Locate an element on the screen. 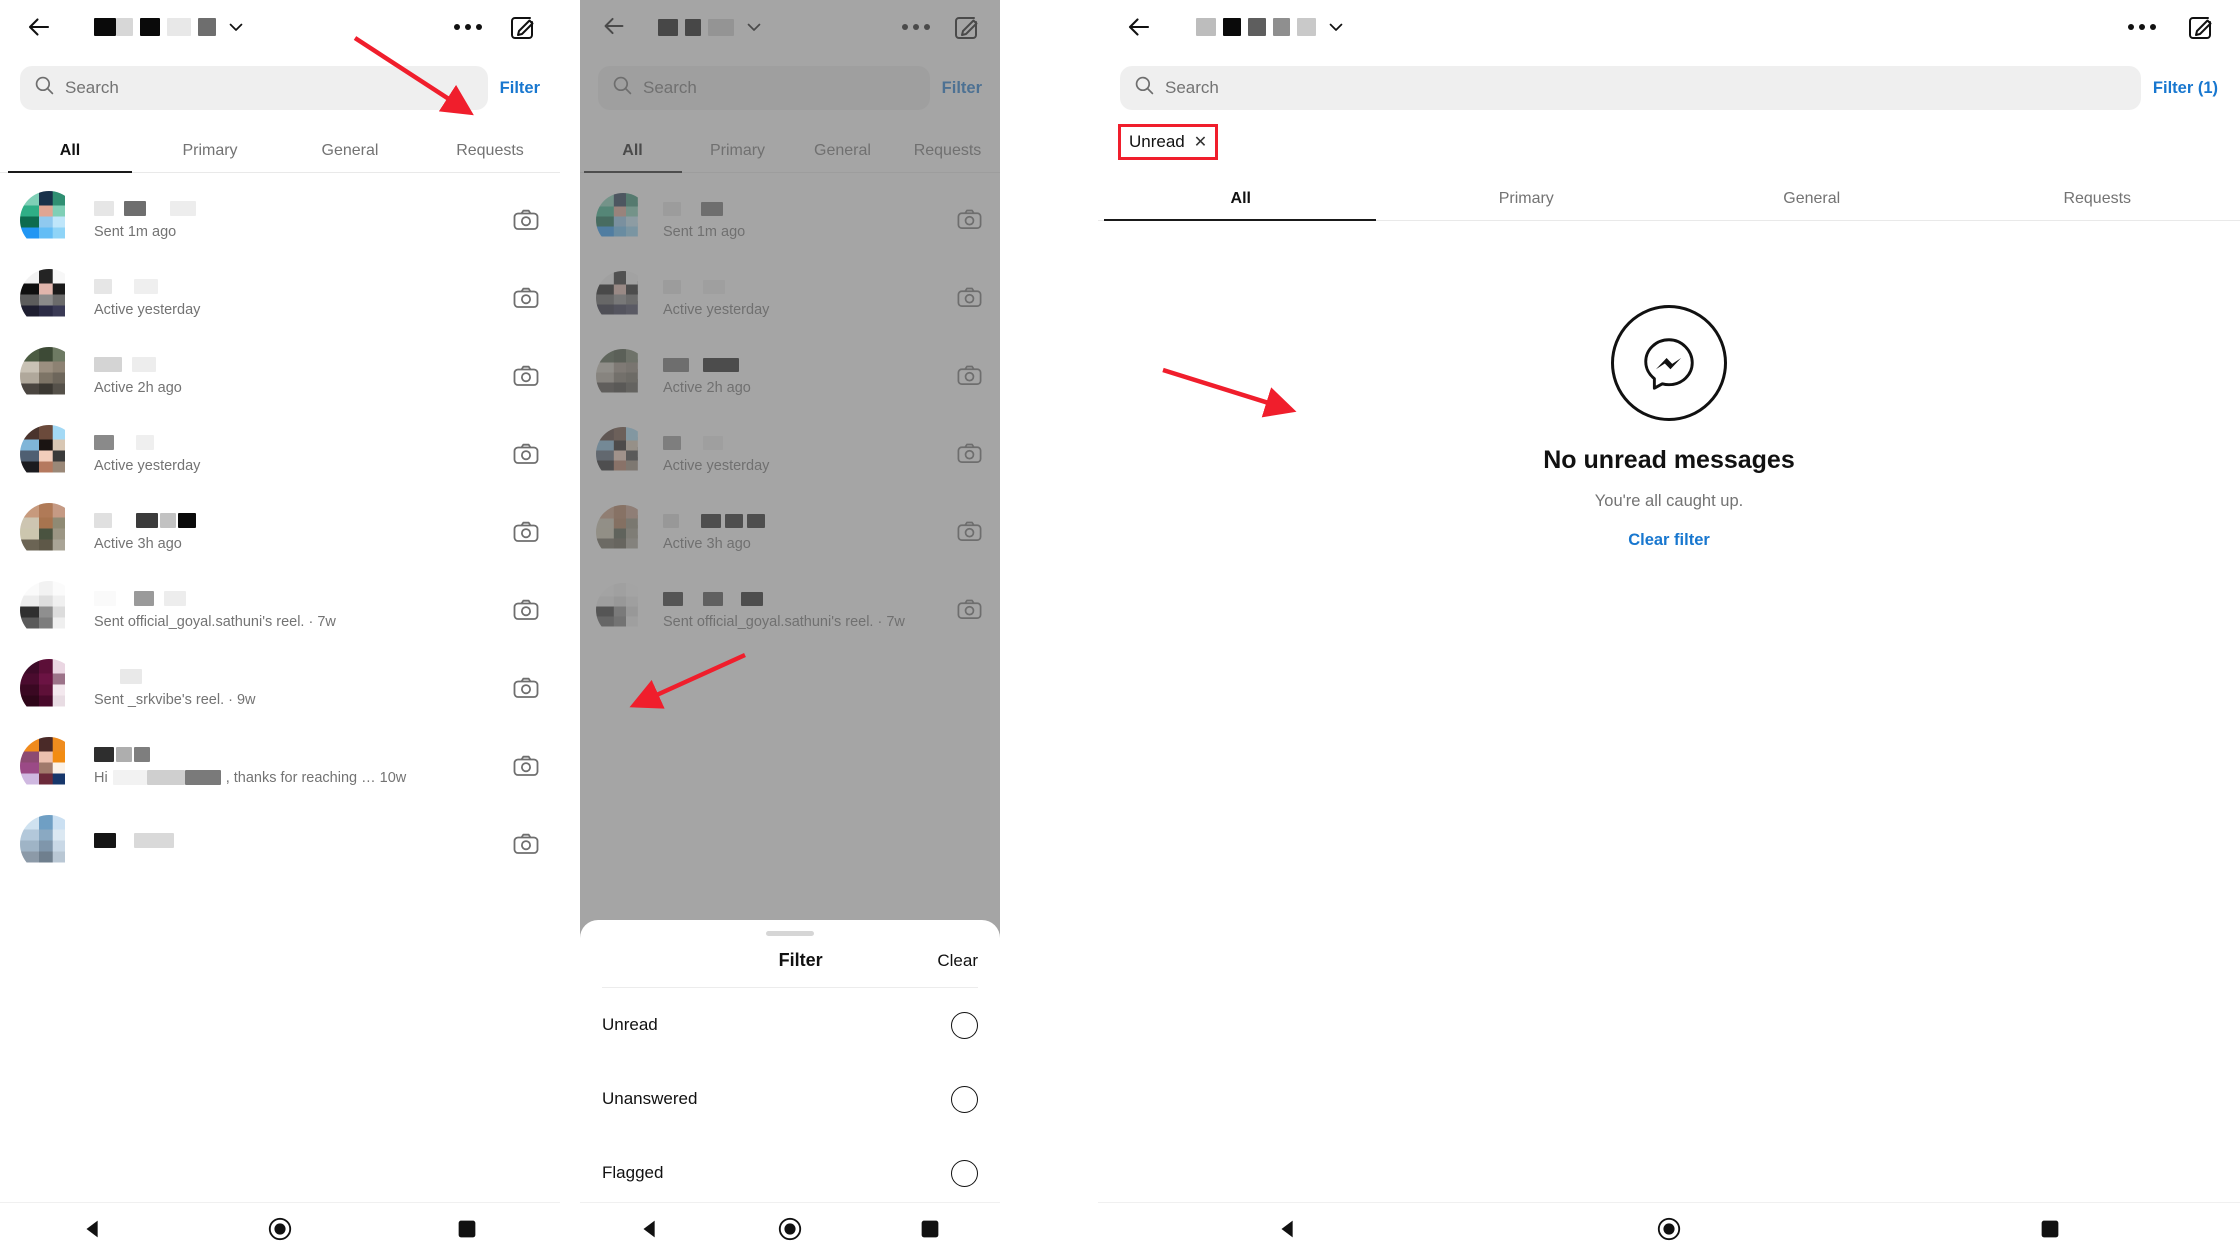 The height and width of the screenshot is (1260, 2240). filter-chip-unread: Unread ✕ is located at coordinates (1168, 142).